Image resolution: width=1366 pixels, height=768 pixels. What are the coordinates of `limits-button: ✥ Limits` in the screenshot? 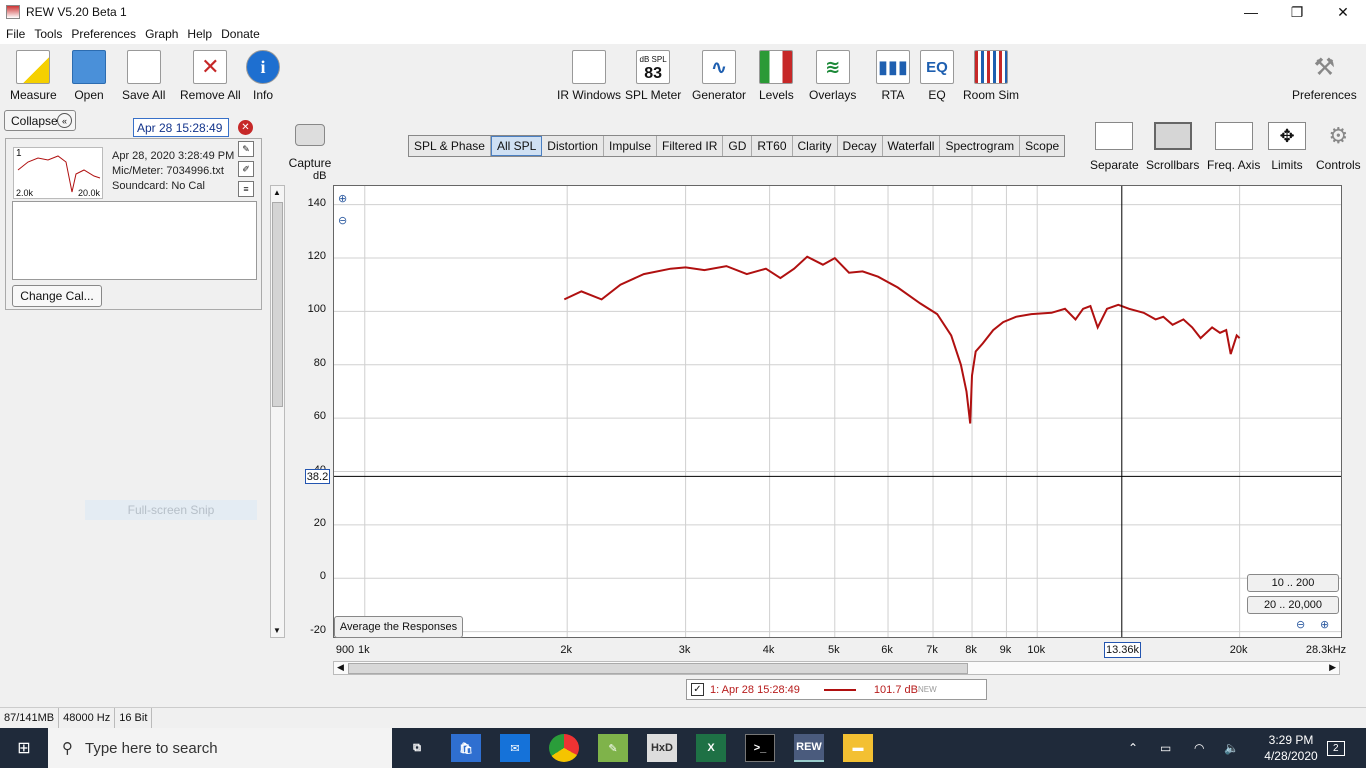 It's located at (1287, 147).